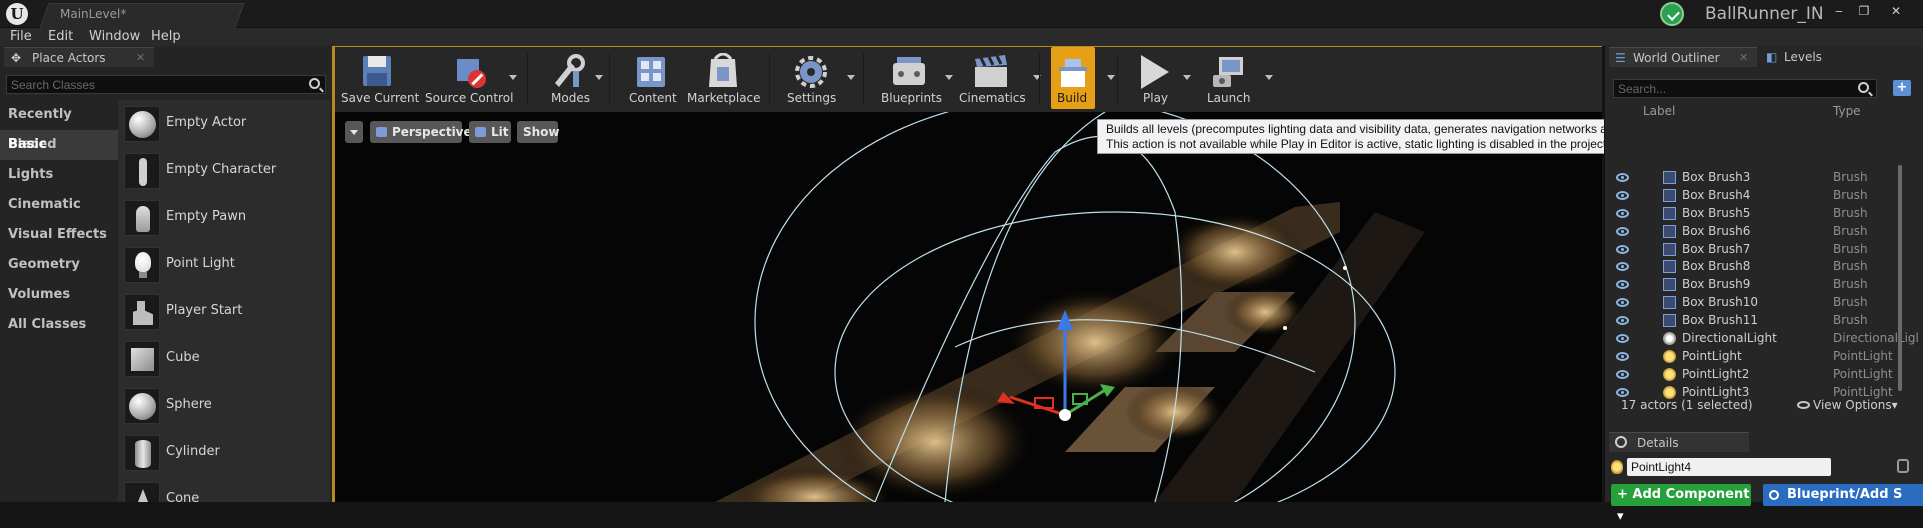 Image resolution: width=1923 pixels, height=528 pixels. Describe the element at coordinates (1900, 278) in the screenshot. I see `outliner-scrollbar` at that location.